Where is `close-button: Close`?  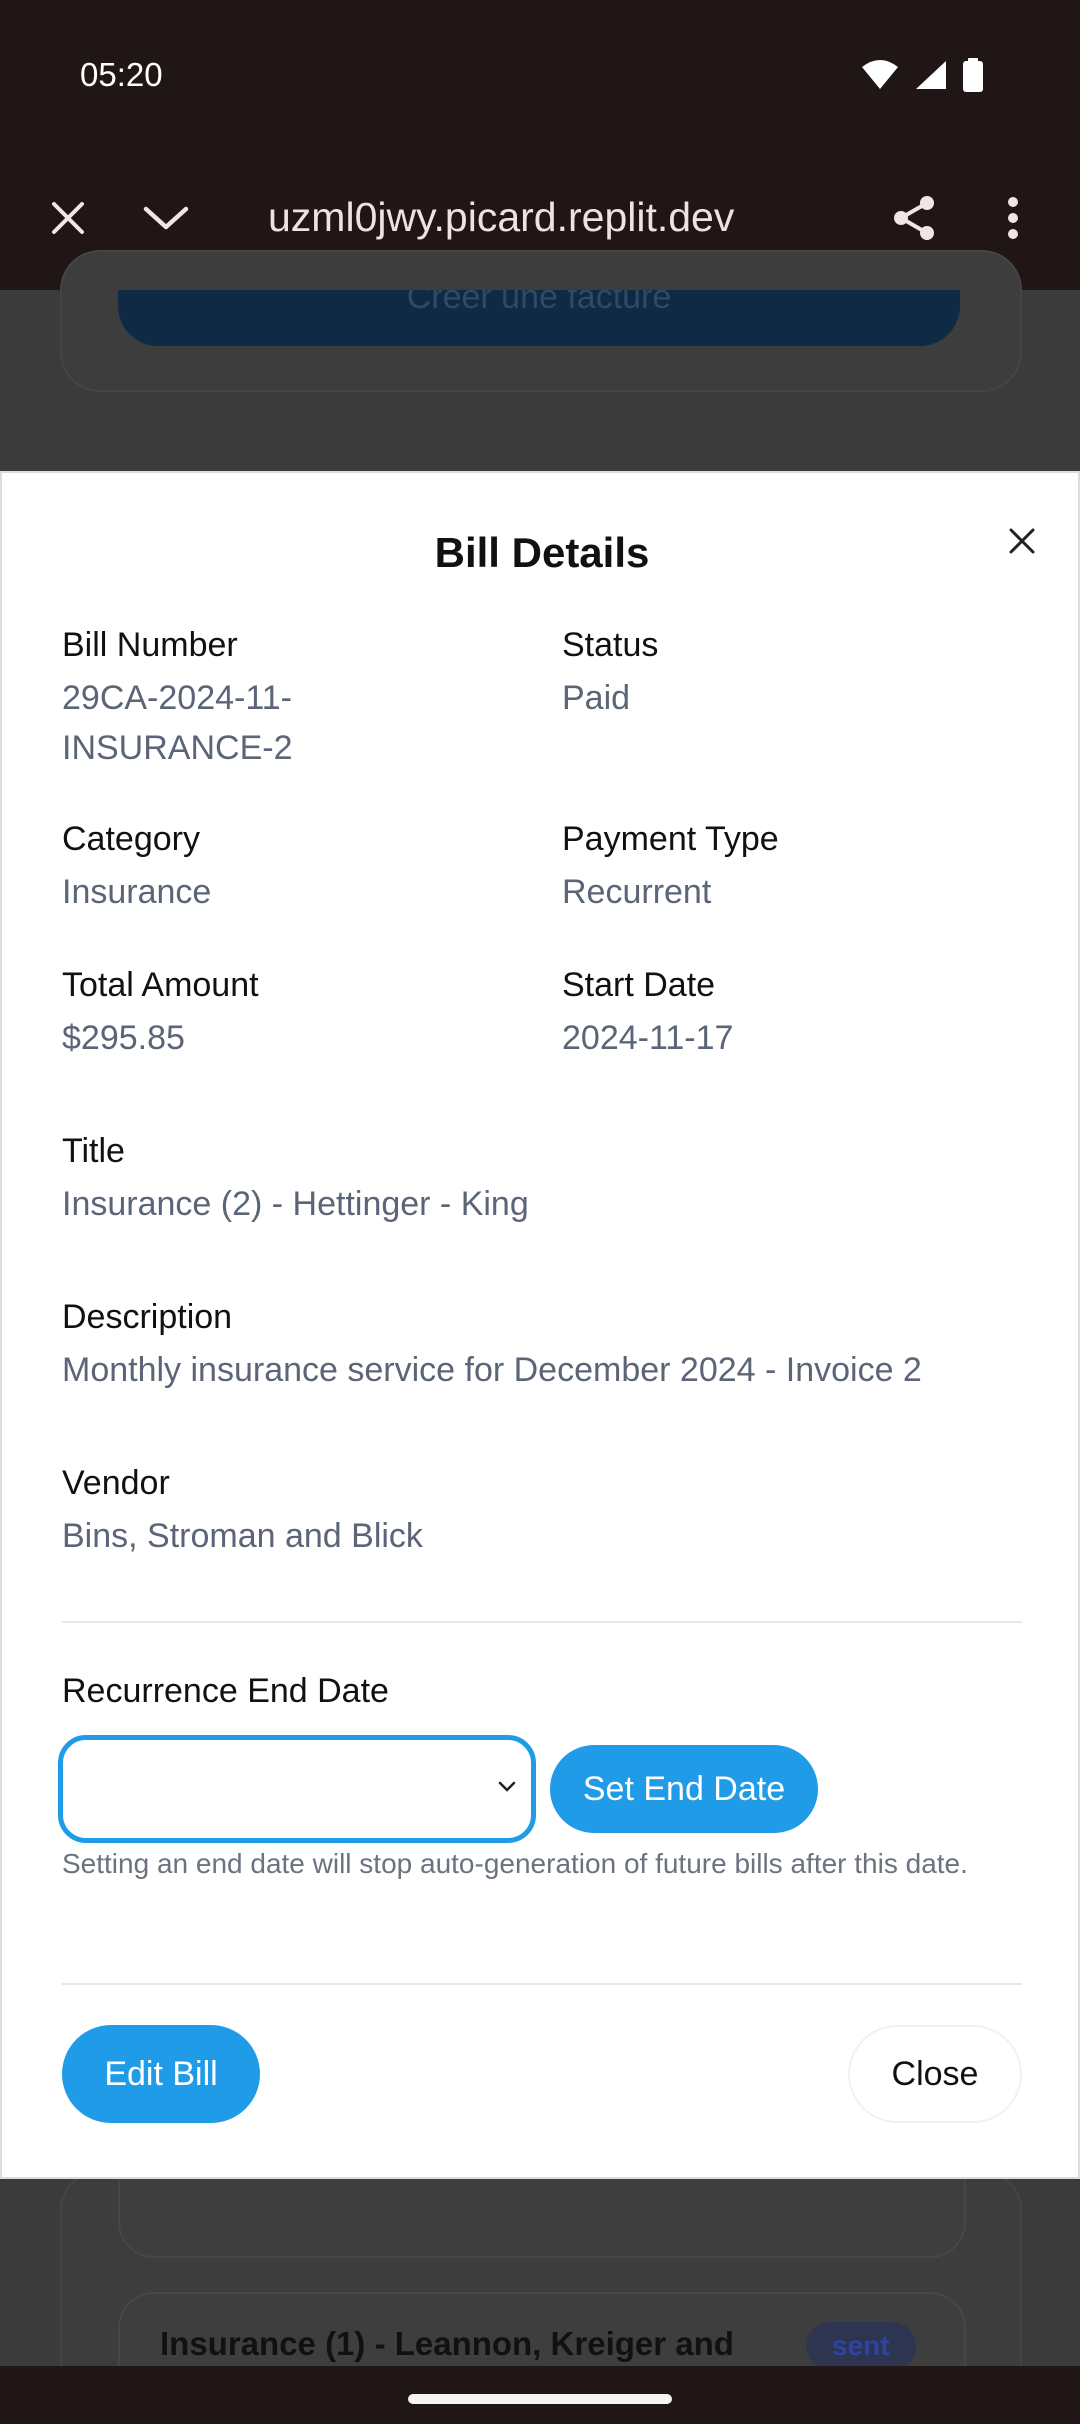
close-button: Close is located at coordinates (935, 2074).